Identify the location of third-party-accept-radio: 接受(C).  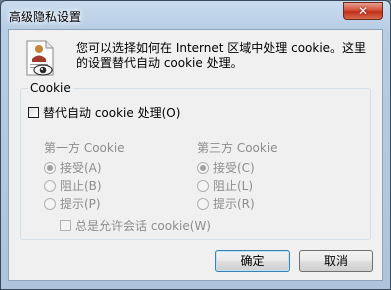
(226, 167).